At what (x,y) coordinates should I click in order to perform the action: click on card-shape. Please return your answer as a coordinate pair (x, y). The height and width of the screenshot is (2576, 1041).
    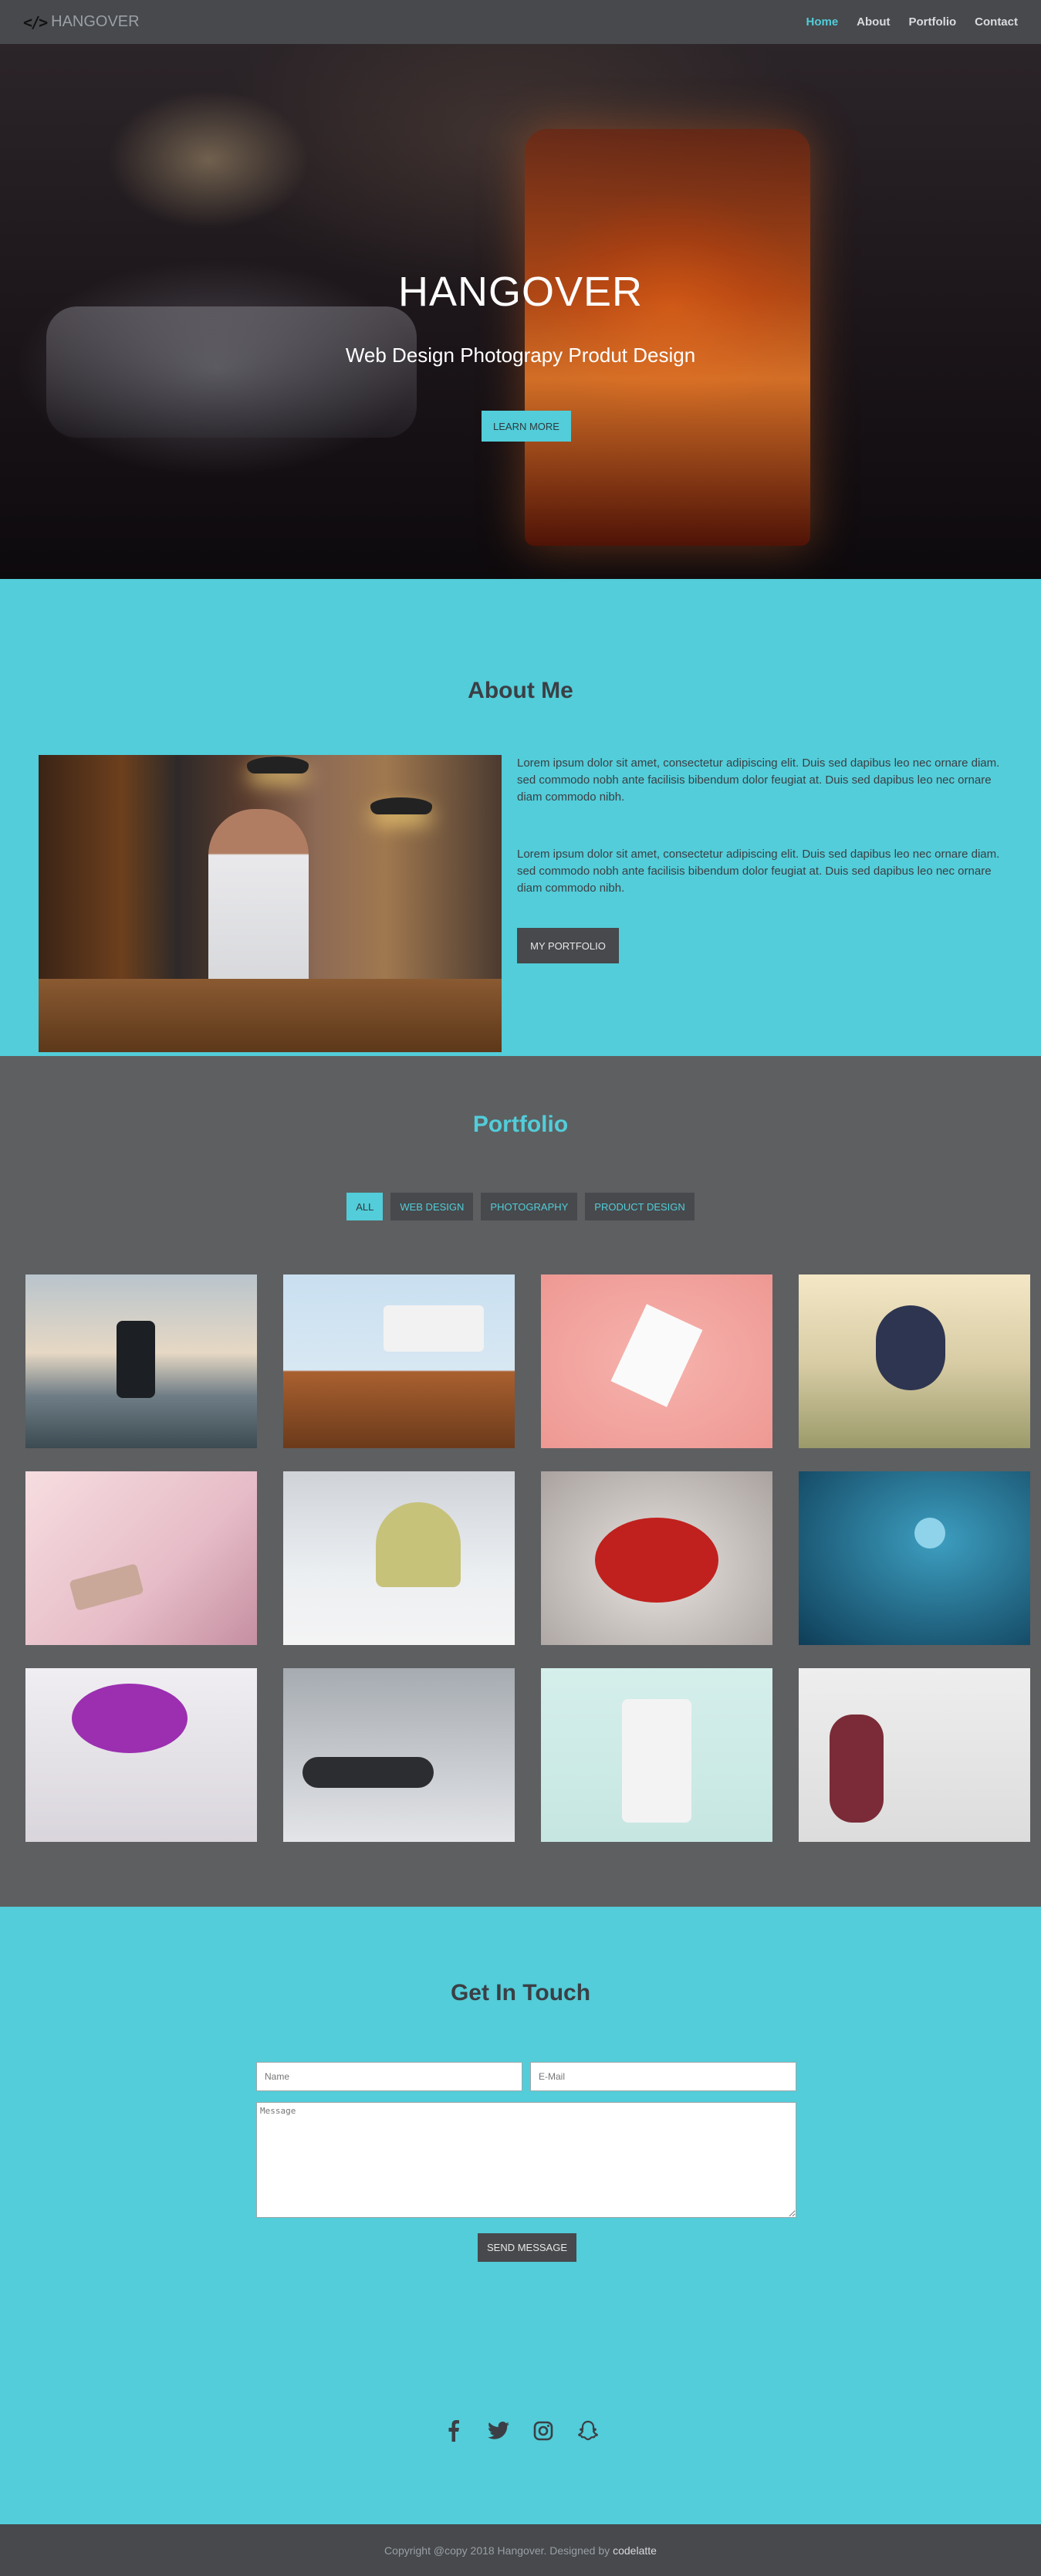
    Looking at the image, I should click on (656, 1355).